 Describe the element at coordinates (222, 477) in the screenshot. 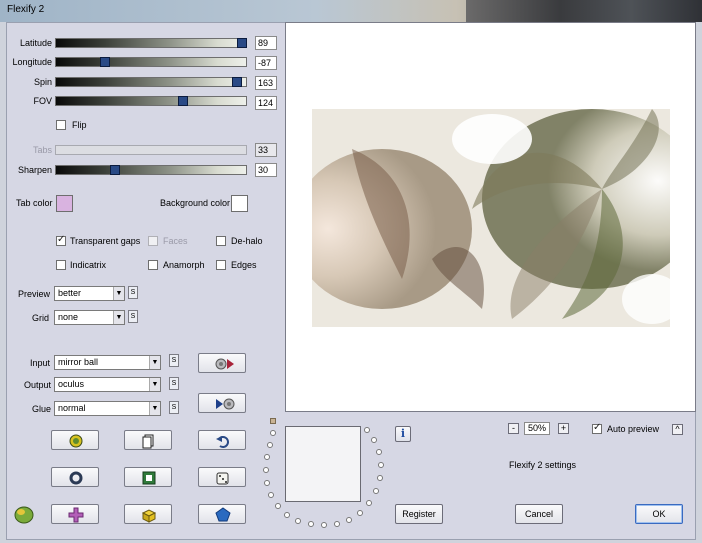

I see `randomize-button` at that location.